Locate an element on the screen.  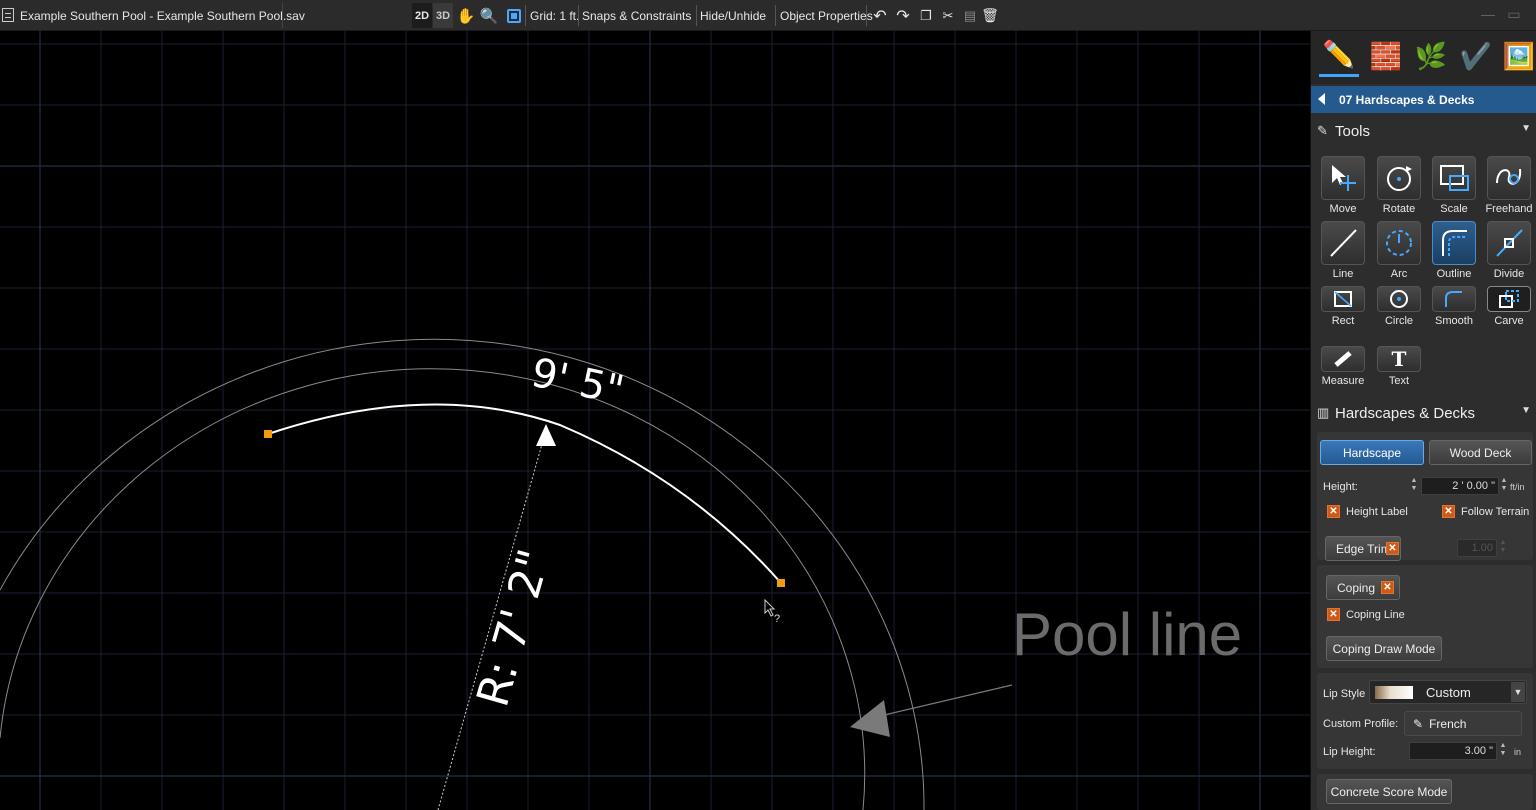
undo-icon: ↶ is located at coordinates (880, 15).